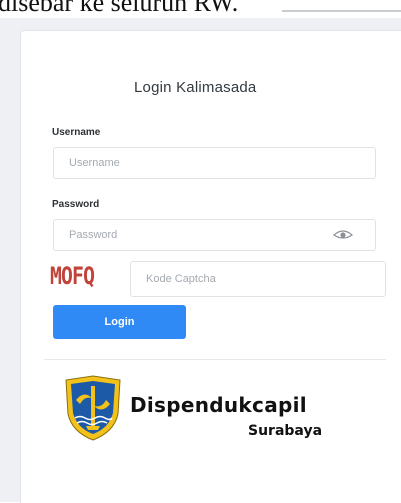  What do you see at coordinates (119, 322) in the screenshot?
I see `login-button: Login` at bounding box center [119, 322].